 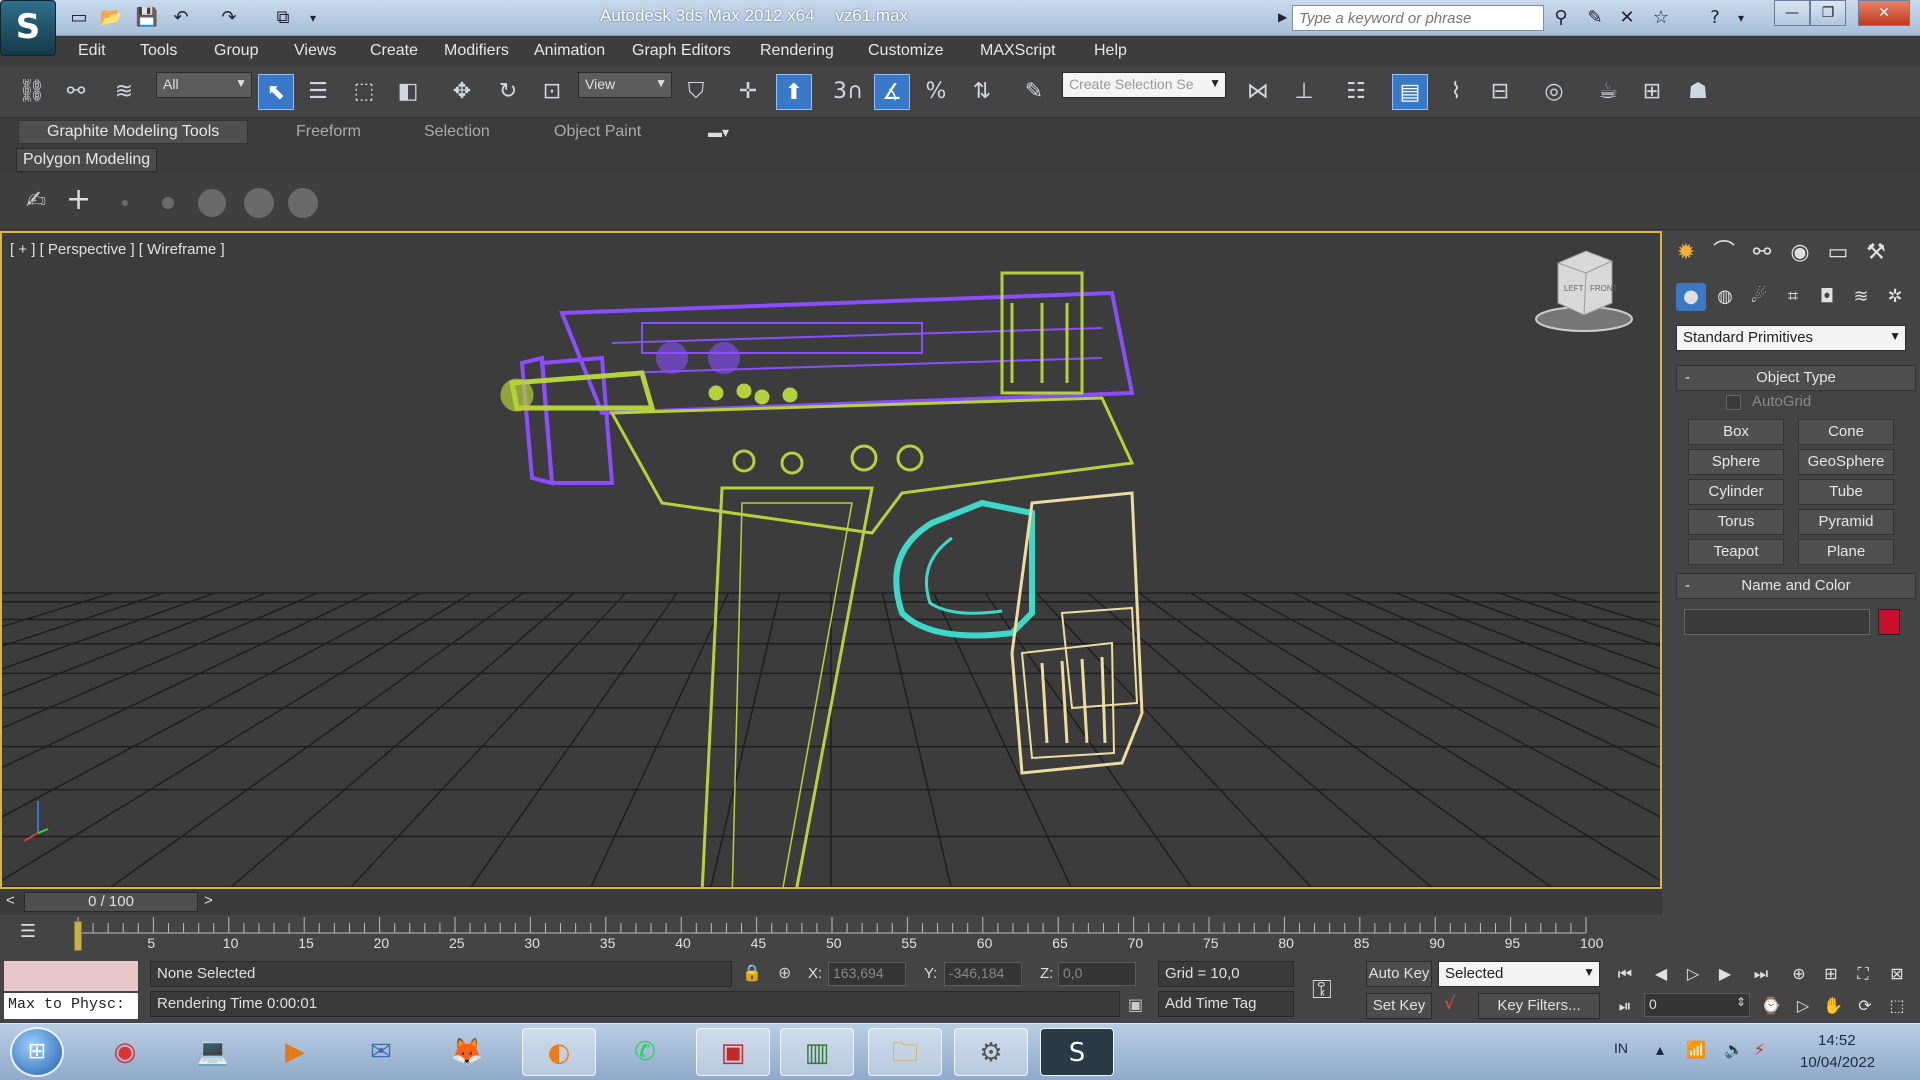 I want to click on time-slider-thumb: 0 / 100, so click(x=111, y=902).